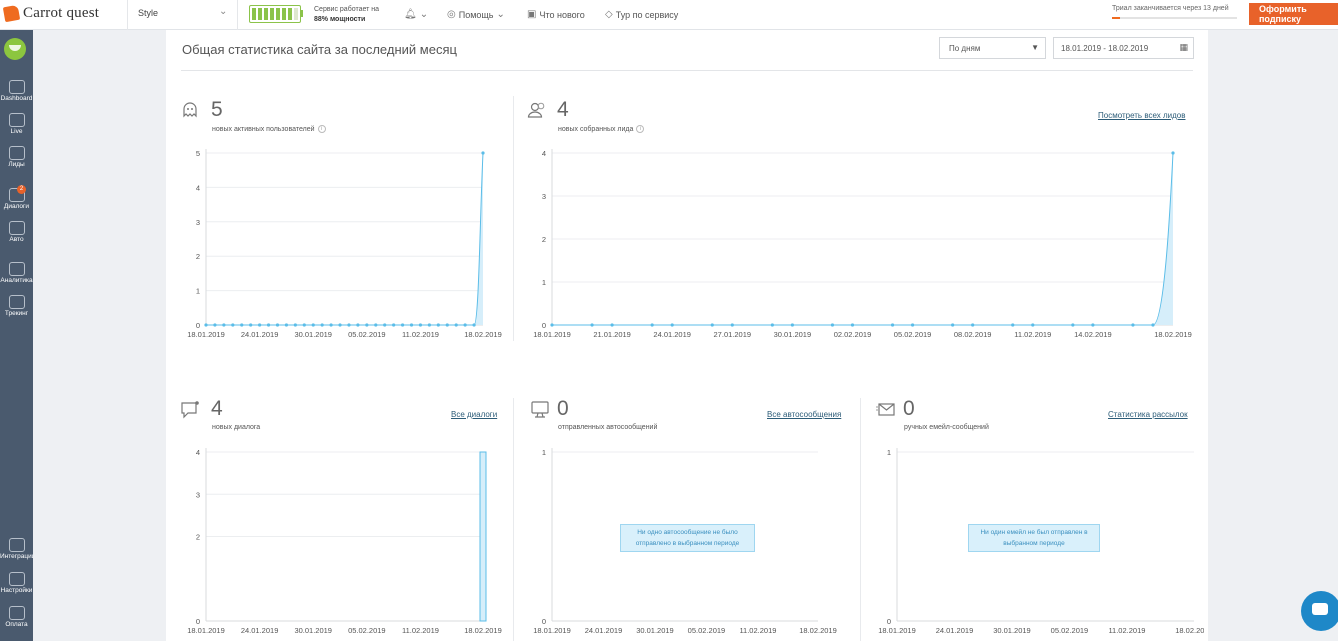  What do you see at coordinates (885, 409) in the screenshot?
I see `envelope-icon` at bounding box center [885, 409].